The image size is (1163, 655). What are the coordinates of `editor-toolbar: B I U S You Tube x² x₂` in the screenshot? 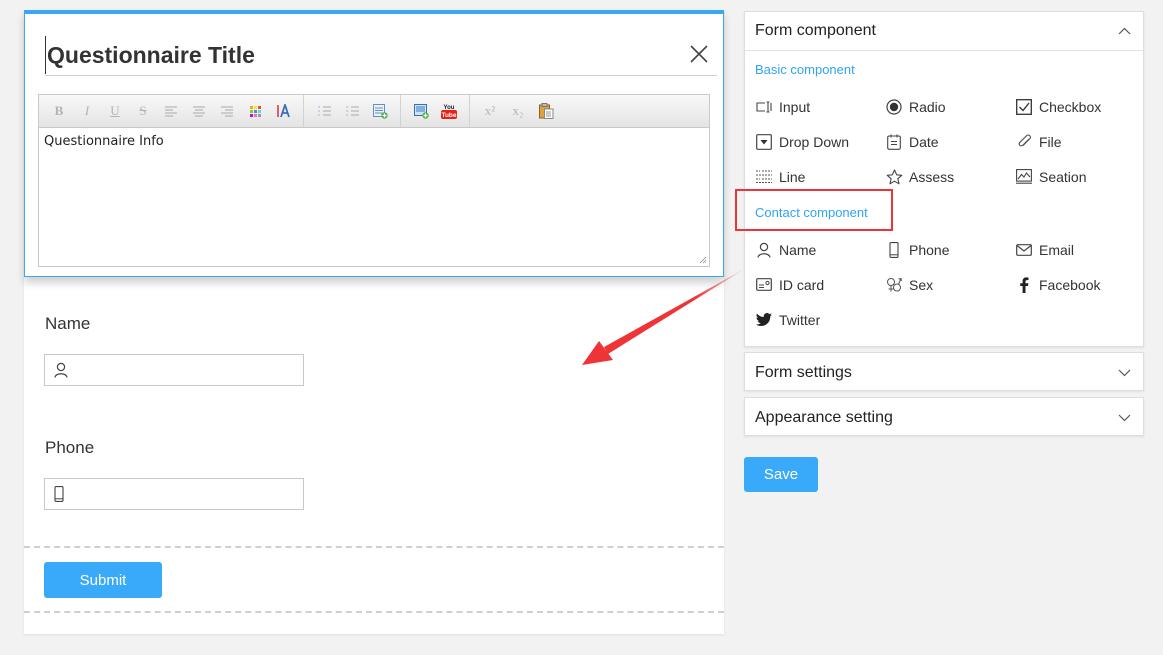 It's located at (374, 111).